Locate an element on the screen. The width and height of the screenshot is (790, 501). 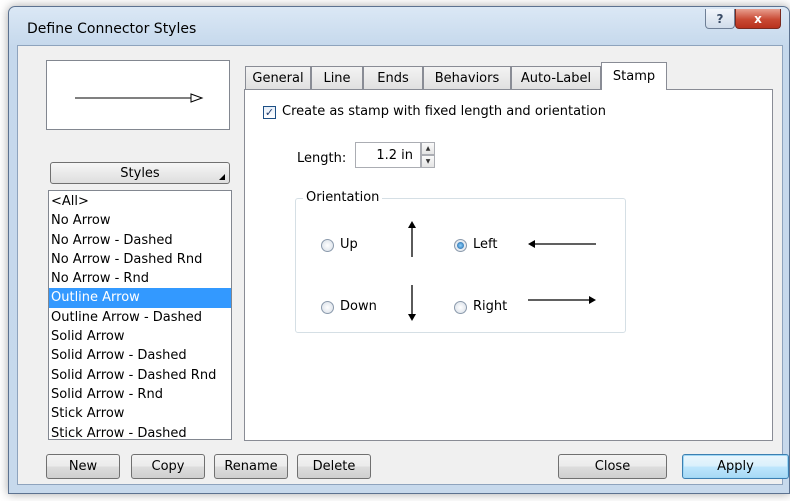
arrow-up-icon is located at coordinates (412, 239).